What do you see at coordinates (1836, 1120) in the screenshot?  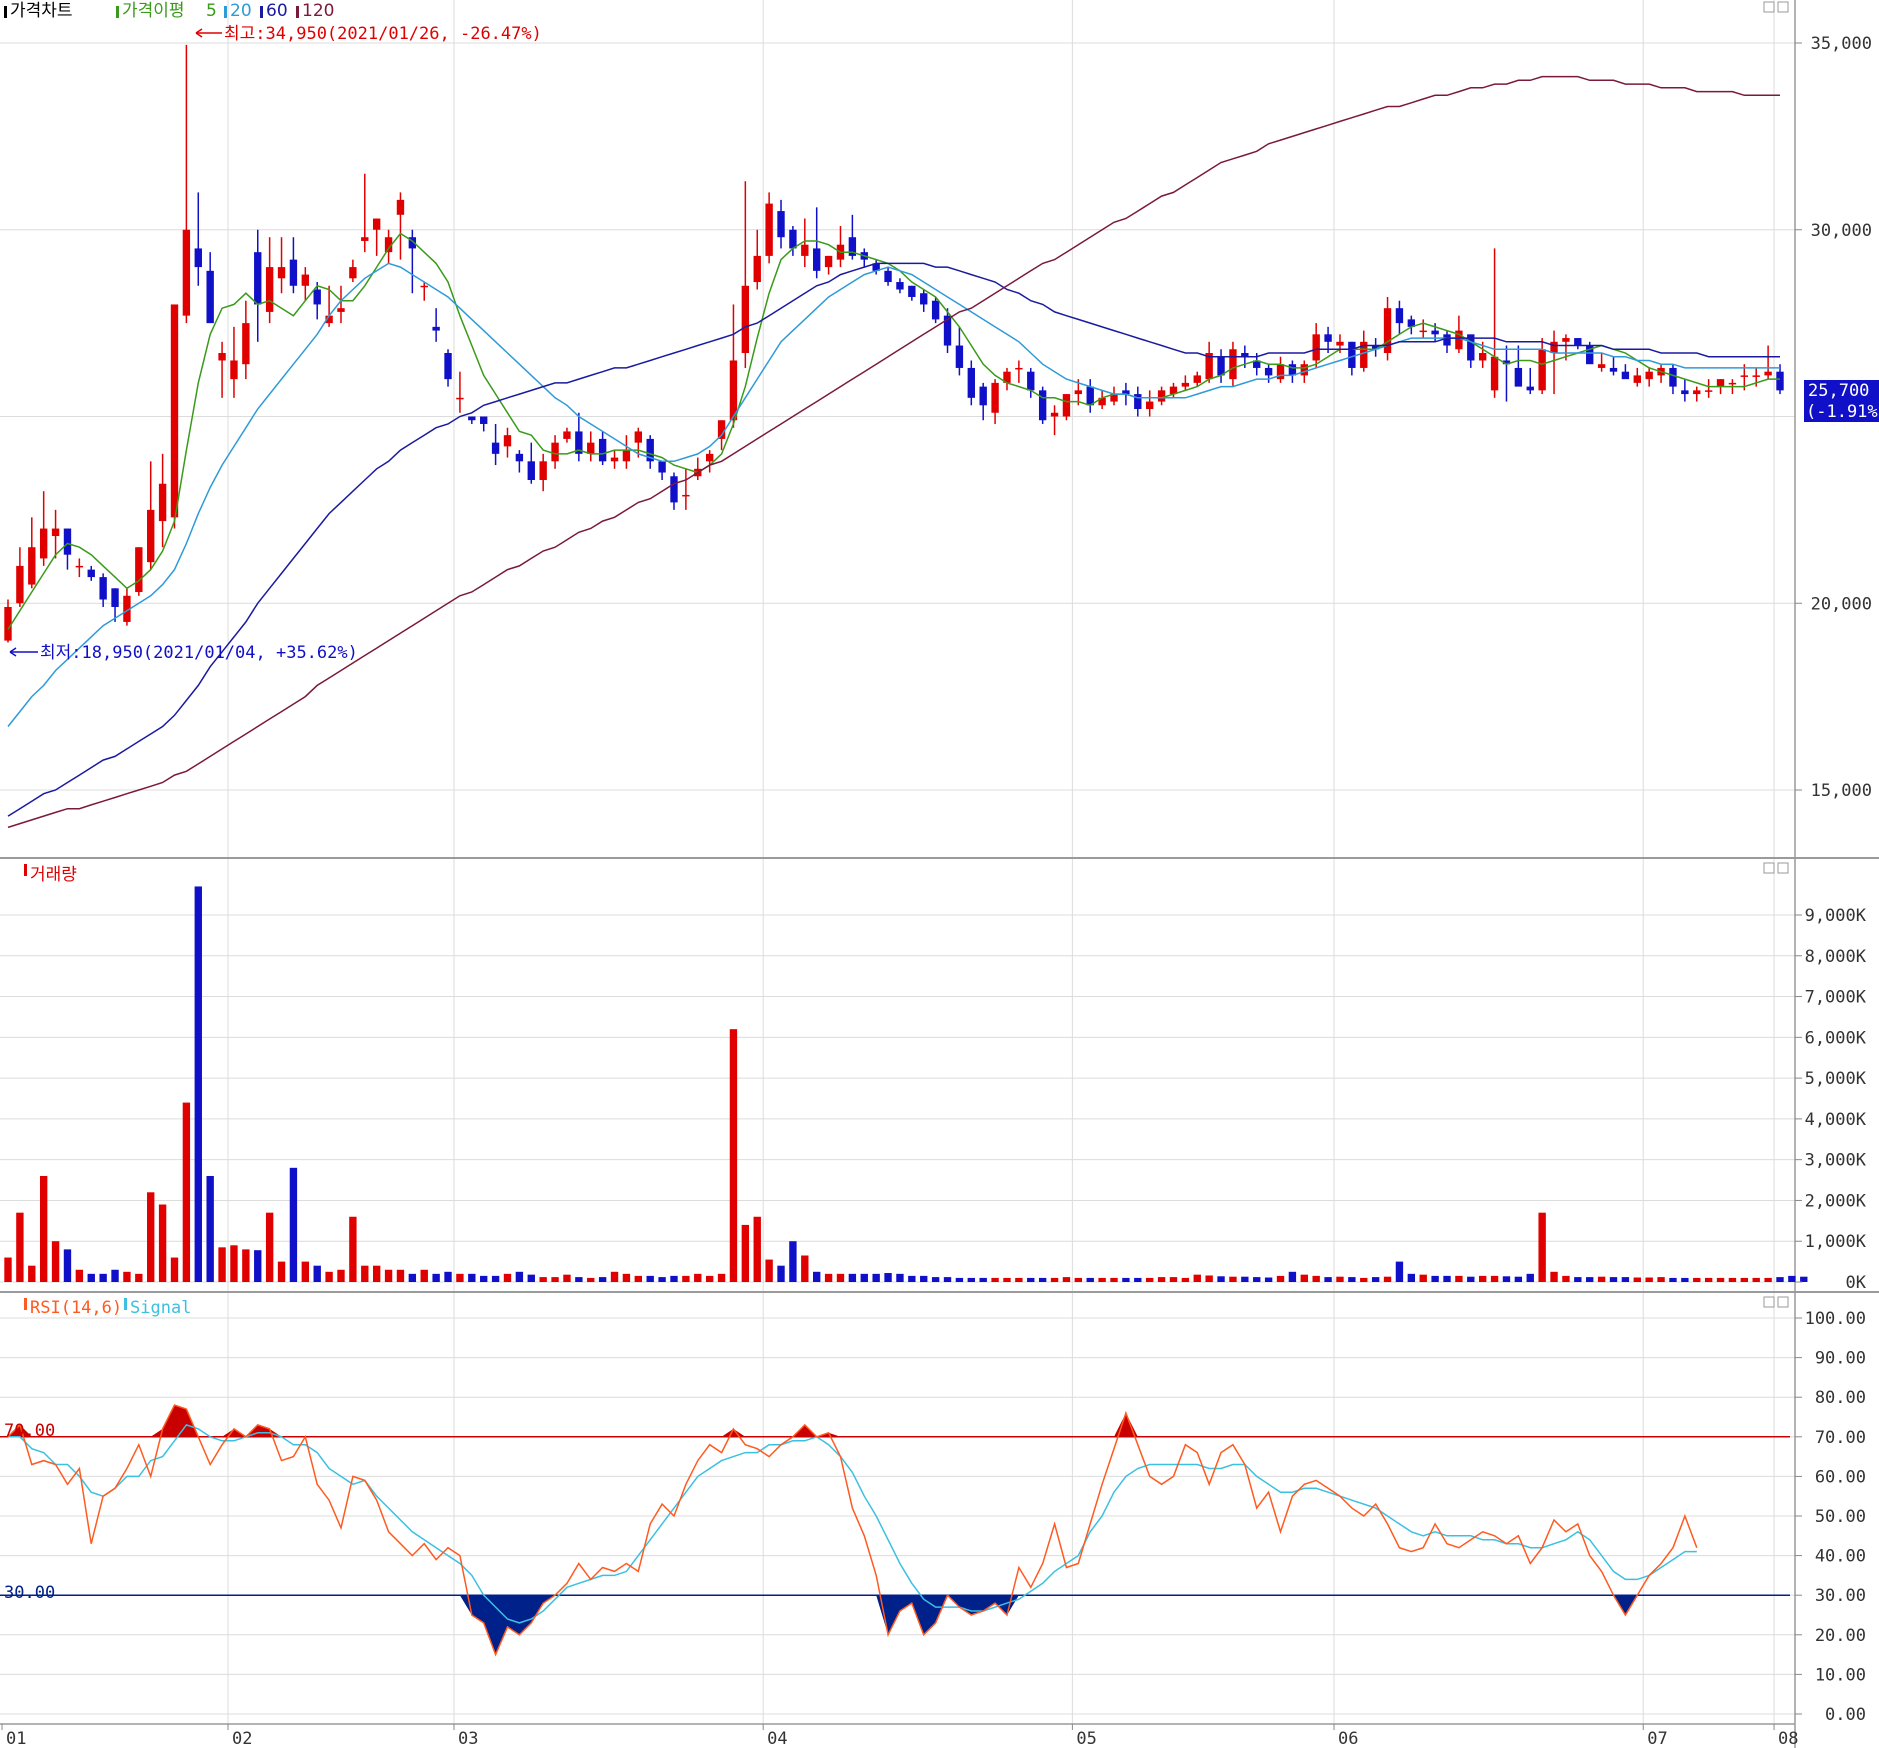 I see `y-tick-label: 4,000K` at bounding box center [1836, 1120].